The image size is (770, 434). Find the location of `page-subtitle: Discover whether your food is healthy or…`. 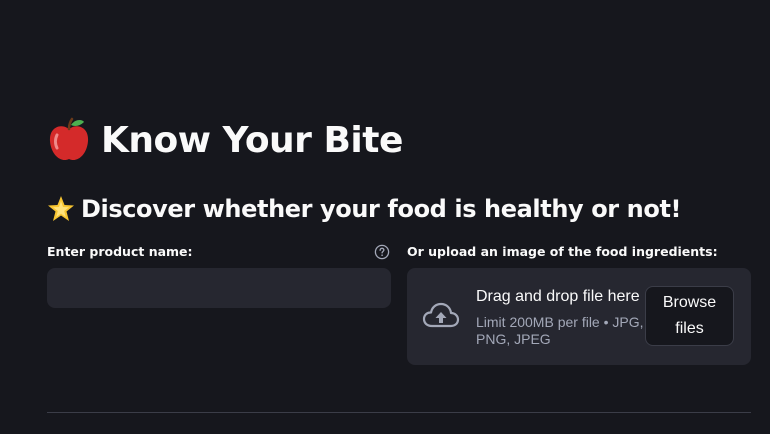

page-subtitle: Discover whether your food is healthy or… is located at coordinates (364, 209).